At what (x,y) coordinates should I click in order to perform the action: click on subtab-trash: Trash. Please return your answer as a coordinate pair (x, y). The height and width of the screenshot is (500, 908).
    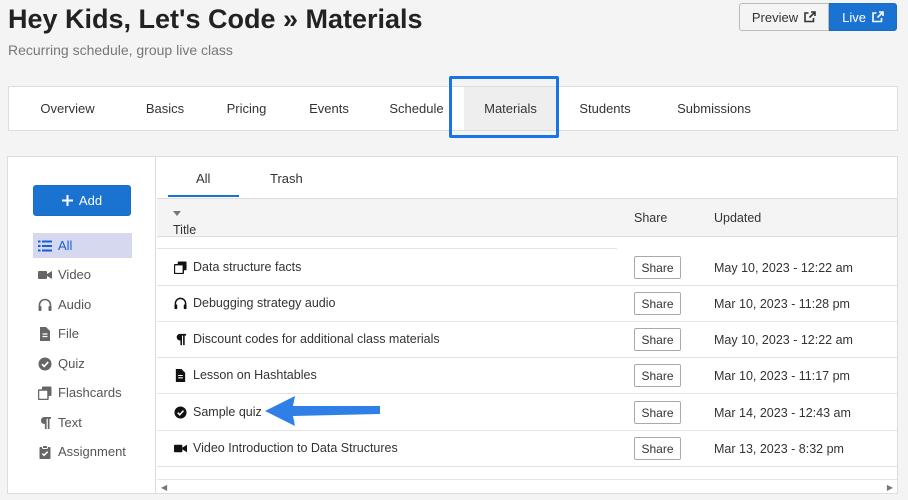
    Looking at the image, I should click on (286, 178).